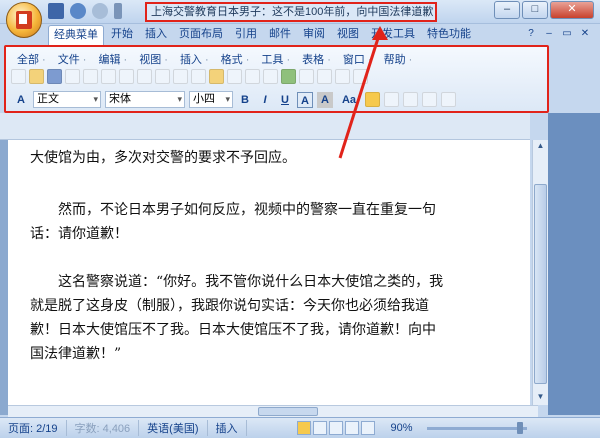 The height and width of the screenshot is (438, 600). I want to click on tab-features: 特色功能, so click(449, 35).